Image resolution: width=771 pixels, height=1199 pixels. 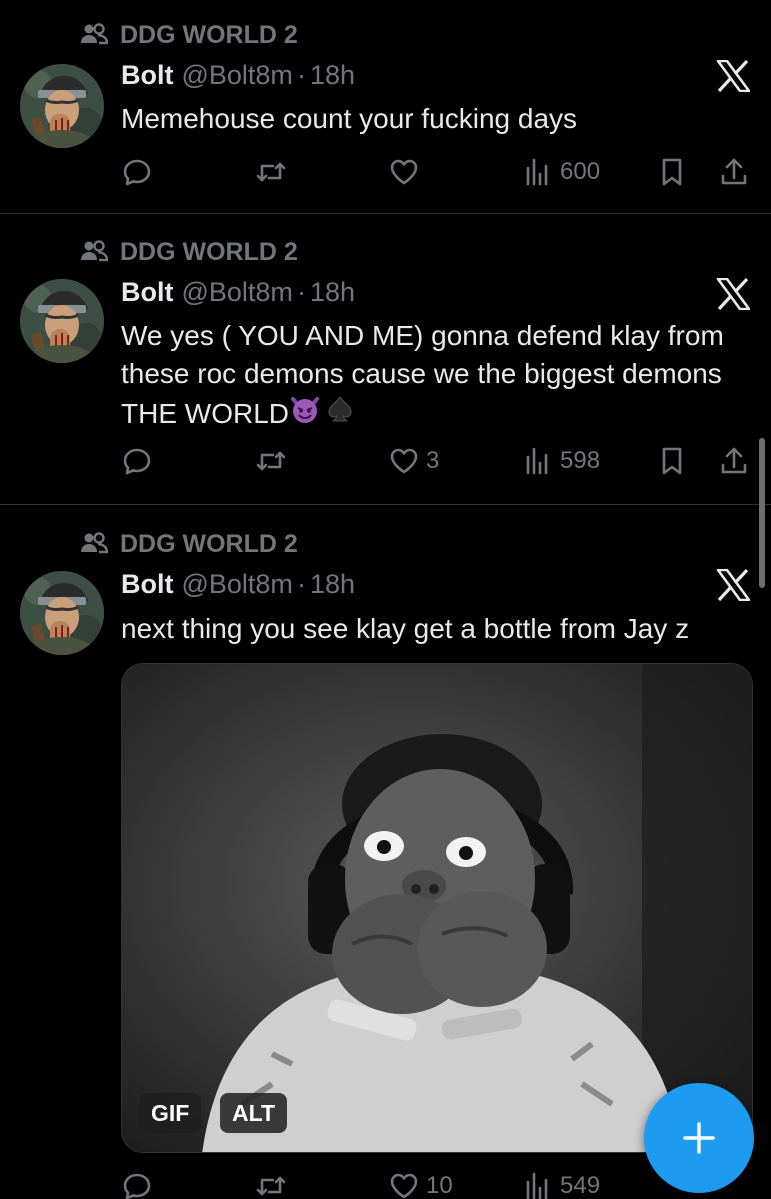 I want to click on spade-suit-emoji, so click(x=340, y=414).